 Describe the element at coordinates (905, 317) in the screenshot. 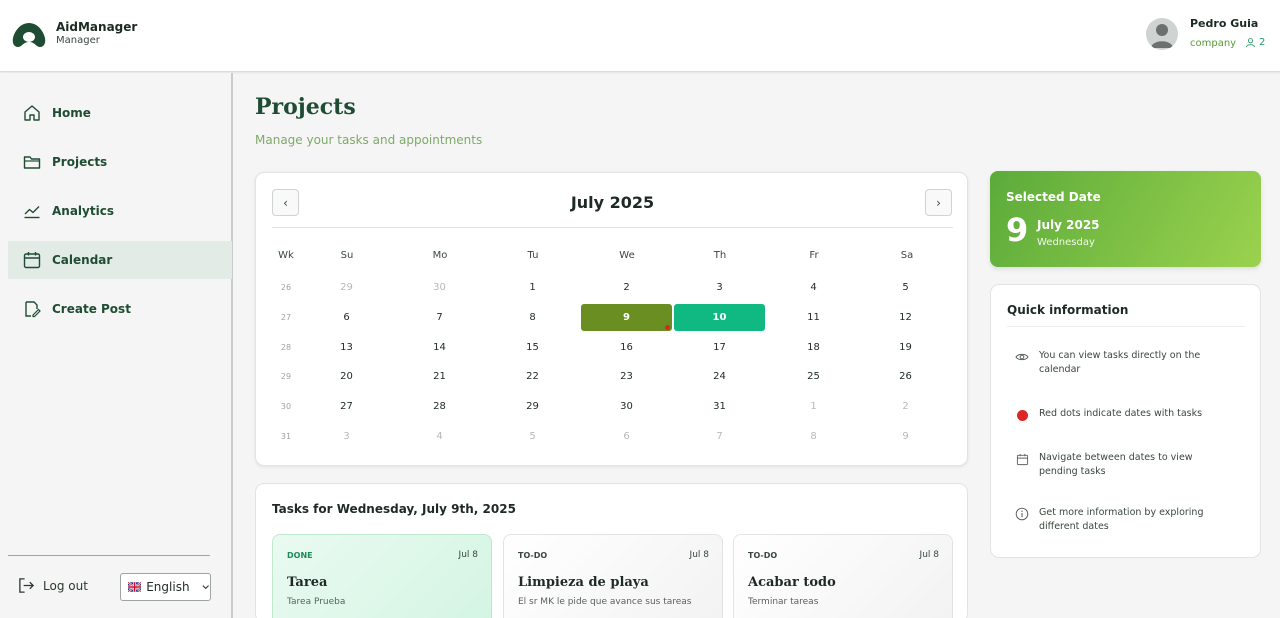

I see `calendar-day: 12` at that location.